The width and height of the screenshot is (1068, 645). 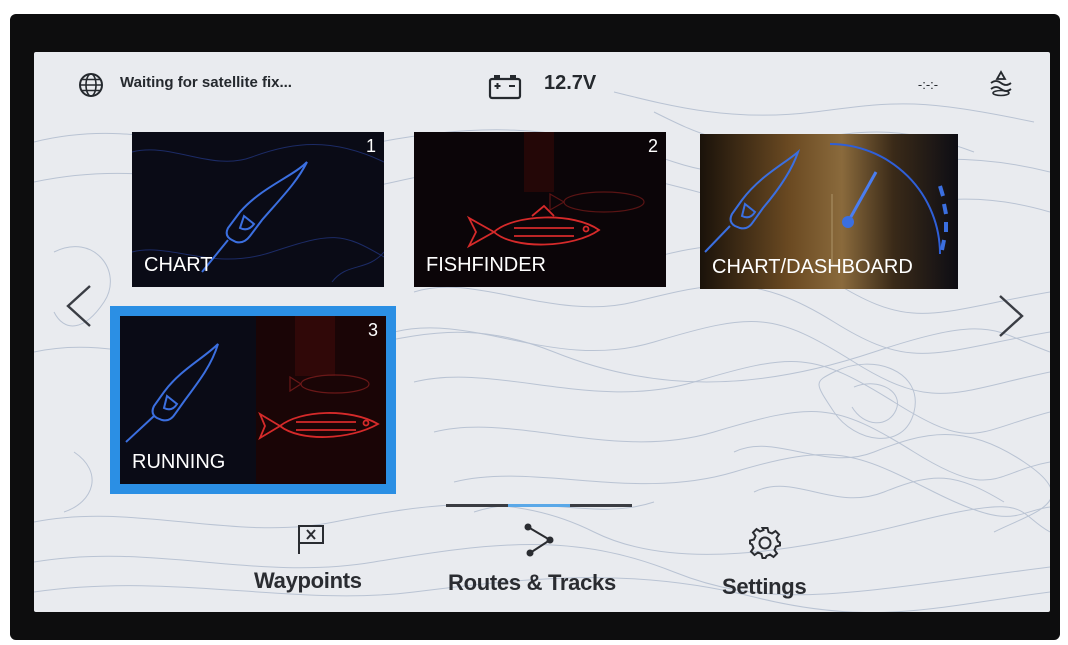 What do you see at coordinates (765, 543) in the screenshot?
I see `gear-icon` at bounding box center [765, 543].